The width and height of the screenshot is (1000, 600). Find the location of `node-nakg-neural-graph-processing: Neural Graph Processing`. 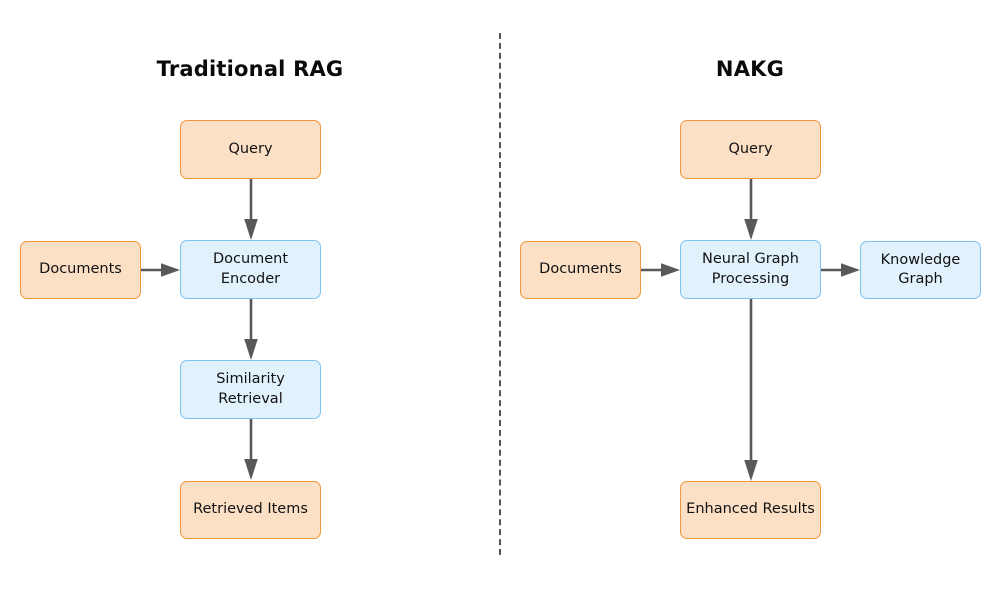

node-nakg-neural-graph-processing: Neural Graph Processing is located at coordinates (750, 269).